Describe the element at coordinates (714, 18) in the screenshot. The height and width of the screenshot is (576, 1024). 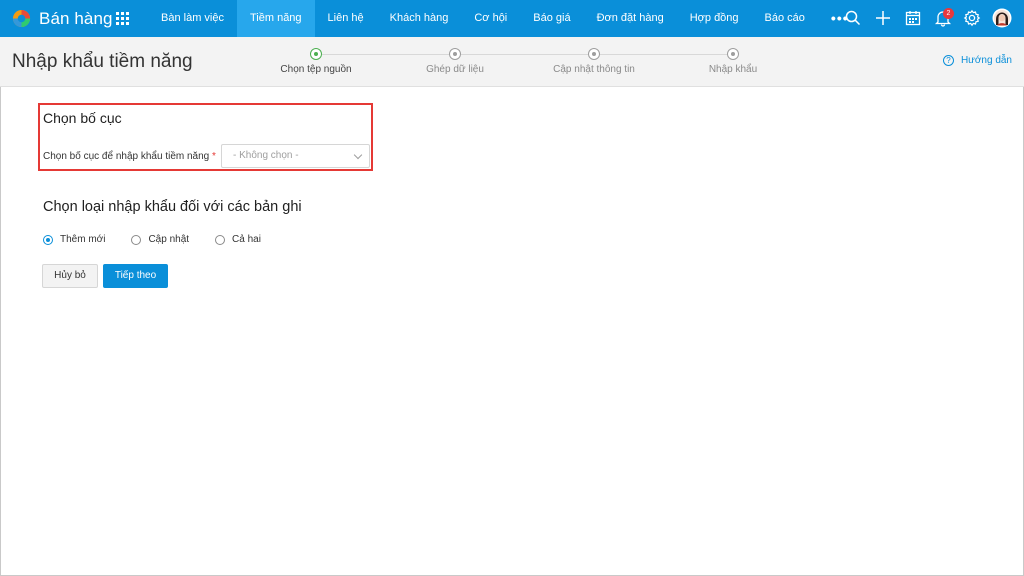
I see `nav-item-hop-dong: Hợp đồng` at that location.